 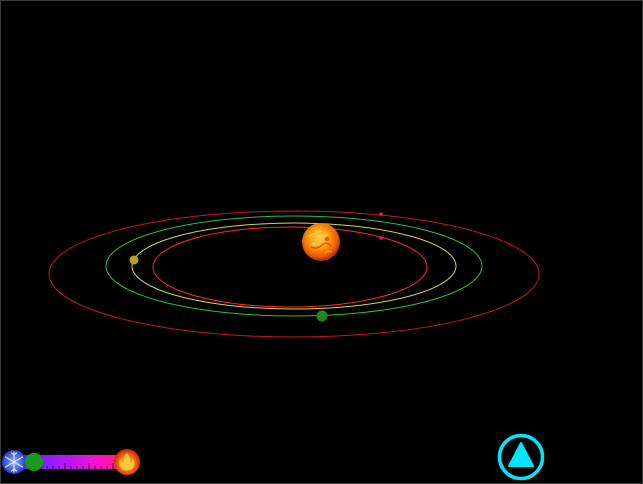 I want to click on inner-red-orbit, so click(x=290, y=267).